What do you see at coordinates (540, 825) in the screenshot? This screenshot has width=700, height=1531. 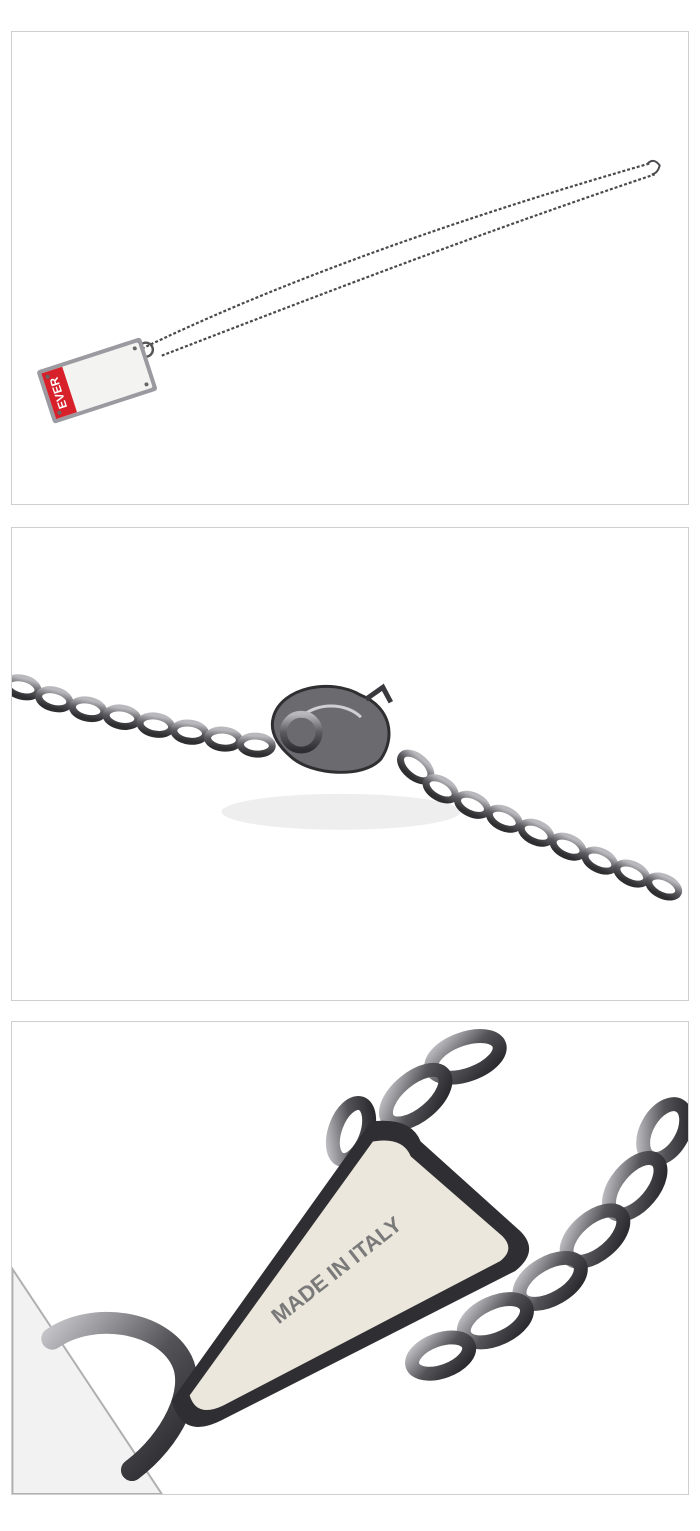 I see `chain-links-right` at bounding box center [540, 825].